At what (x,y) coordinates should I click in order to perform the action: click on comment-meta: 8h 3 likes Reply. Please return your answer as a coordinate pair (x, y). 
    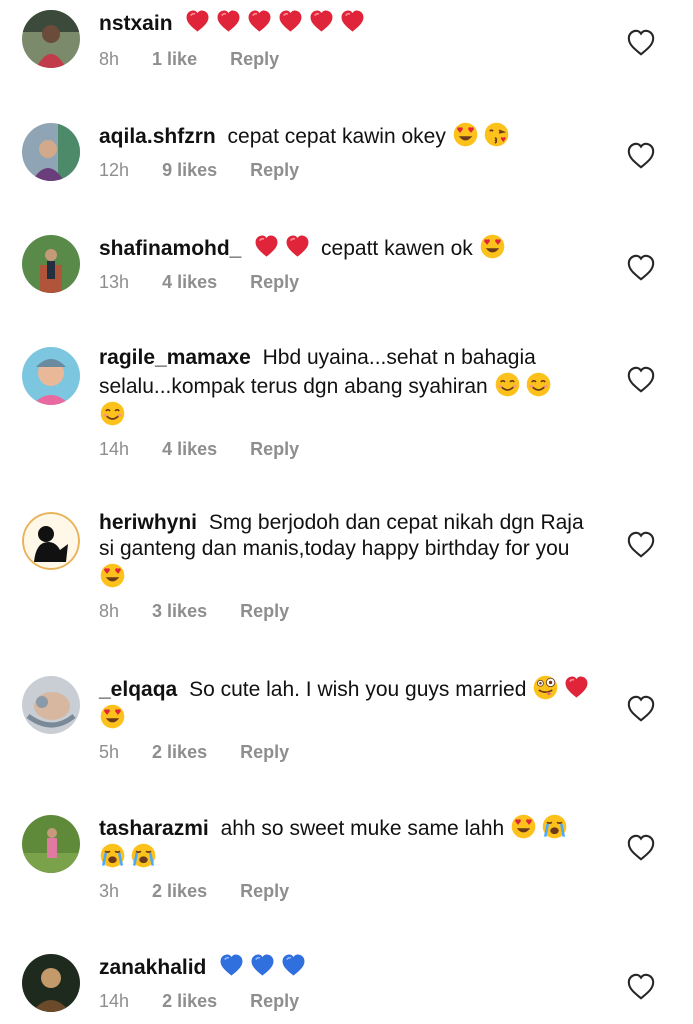
    Looking at the image, I should click on (344, 611).